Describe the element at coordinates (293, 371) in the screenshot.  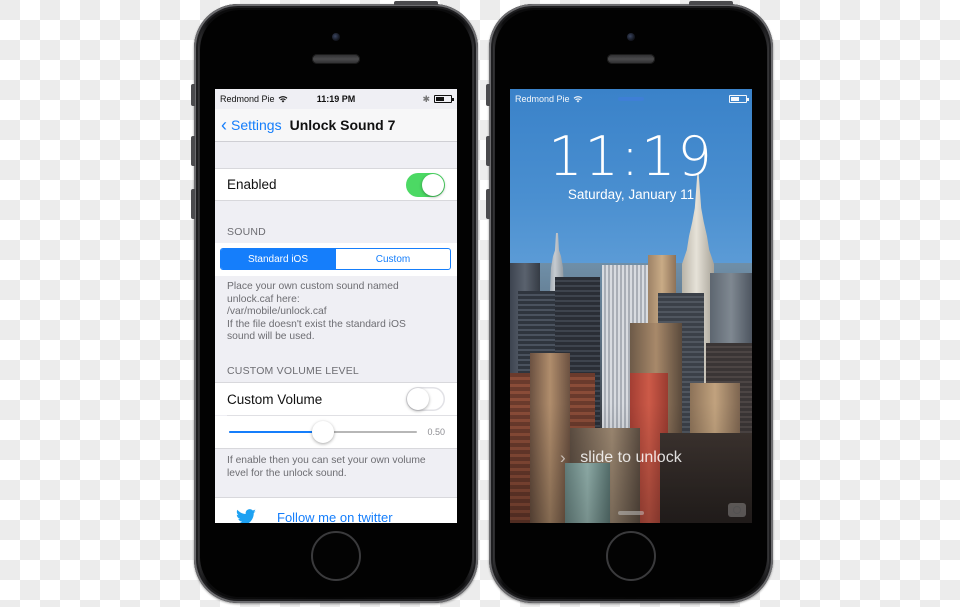
I see `volume-section-header: CUSTOM VOLUME LEVEL` at that location.